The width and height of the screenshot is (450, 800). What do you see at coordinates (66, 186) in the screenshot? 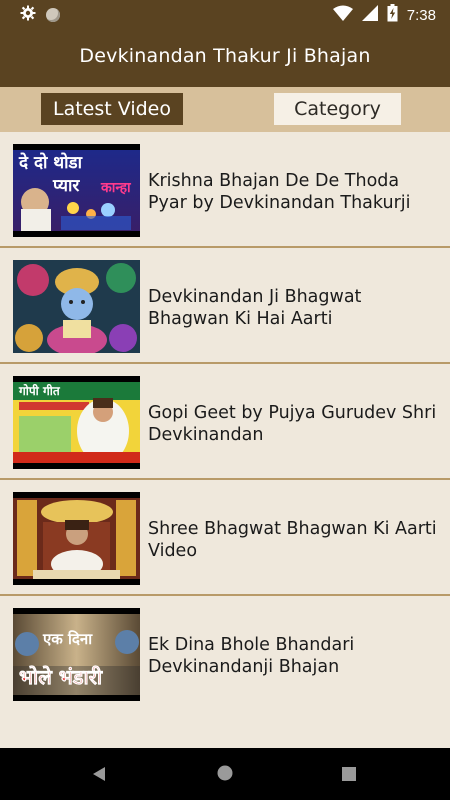
I see `thumb-text: प्यार` at bounding box center [66, 186].